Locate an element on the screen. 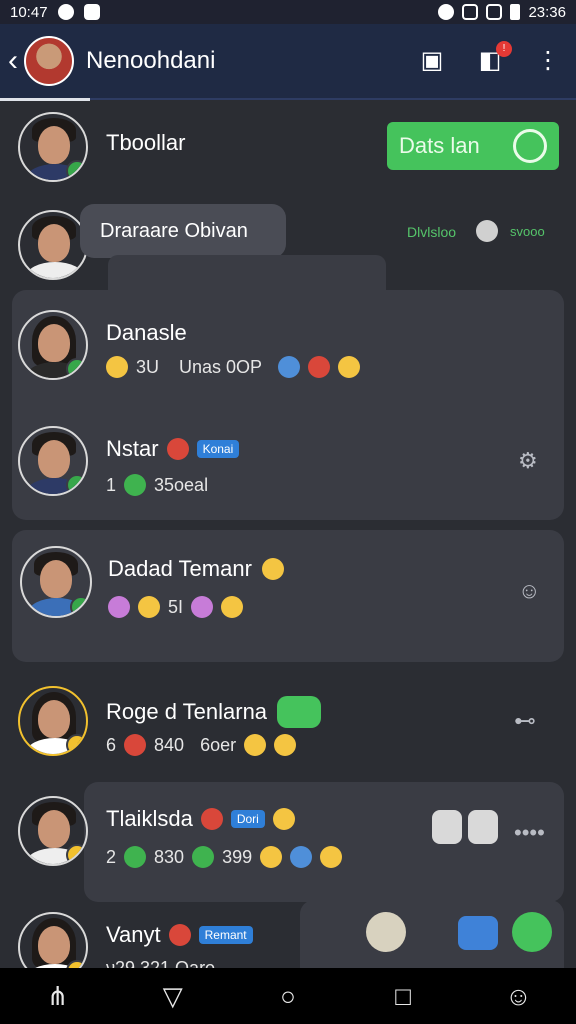  status-time-right: 23:36 is located at coordinates (547, 12).